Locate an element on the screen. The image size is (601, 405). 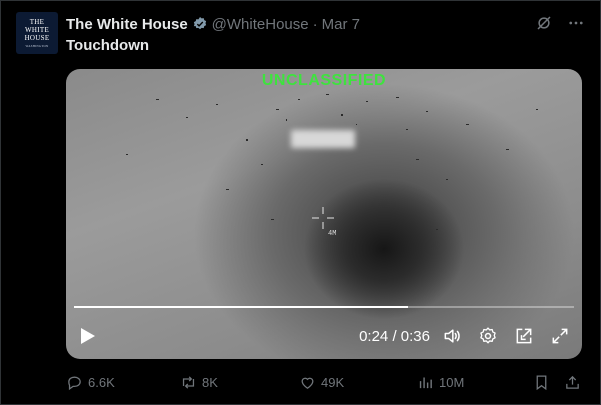
bookmark-icon is located at coordinates (541, 382).